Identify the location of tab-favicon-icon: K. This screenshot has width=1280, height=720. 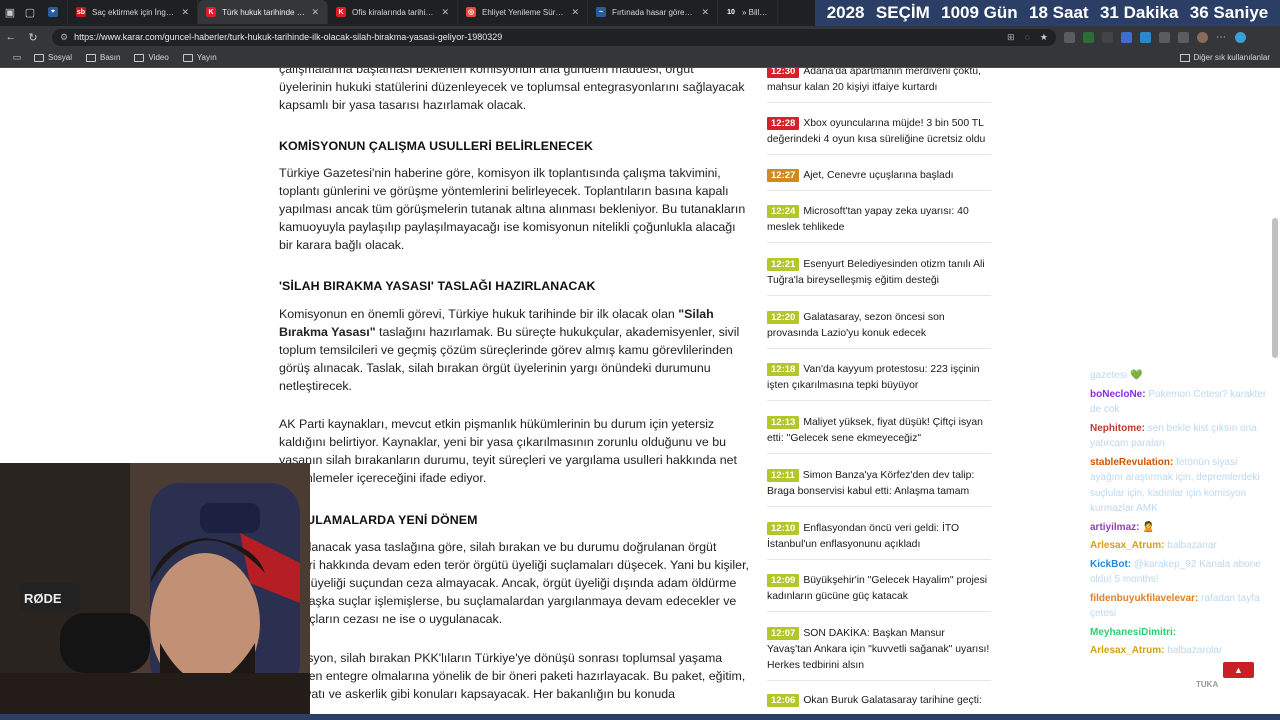
(211, 12).